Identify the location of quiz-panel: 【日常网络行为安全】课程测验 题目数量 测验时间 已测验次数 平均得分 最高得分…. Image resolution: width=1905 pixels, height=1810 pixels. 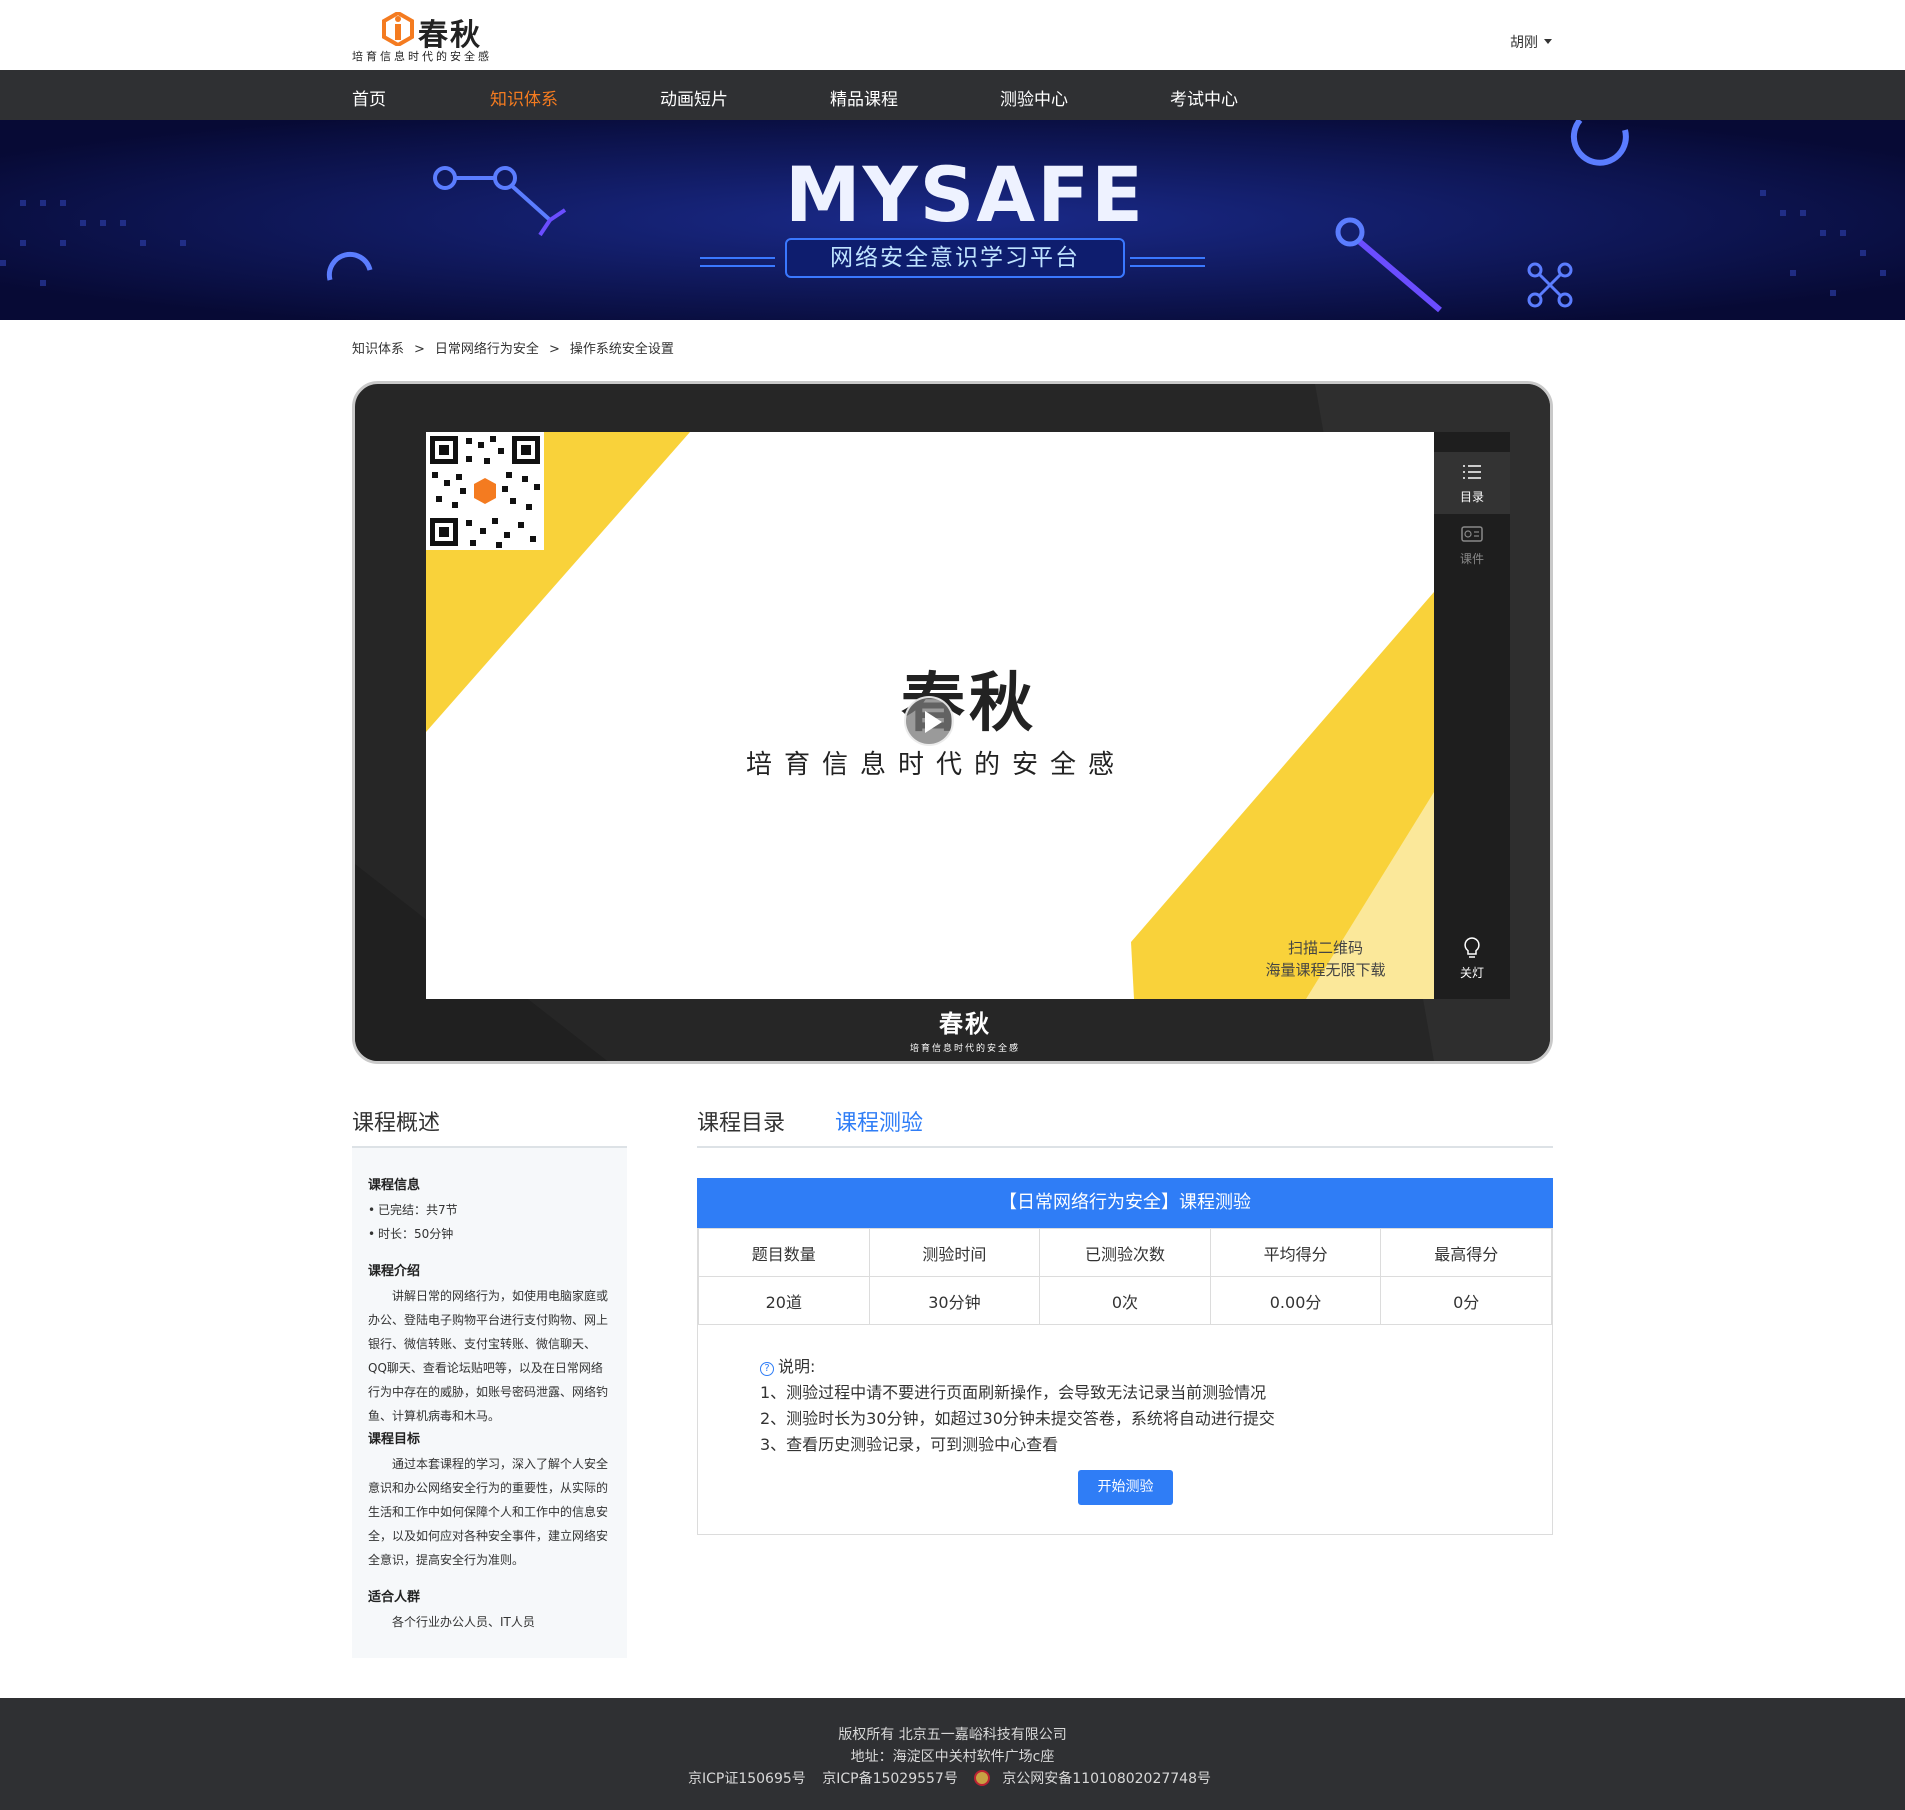
(1125, 1356).